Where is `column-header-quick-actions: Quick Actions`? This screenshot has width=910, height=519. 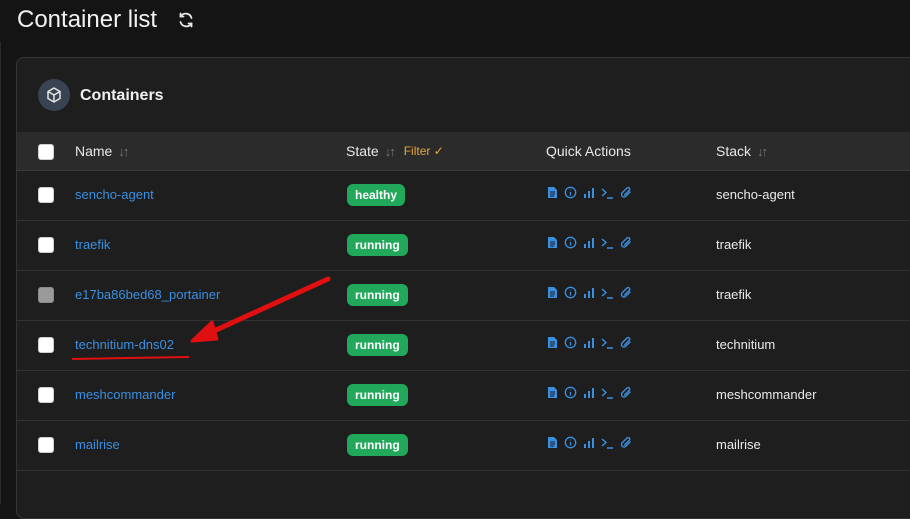
column-header-quick-actions: Quick Actions is located at coordinates (588, 151).